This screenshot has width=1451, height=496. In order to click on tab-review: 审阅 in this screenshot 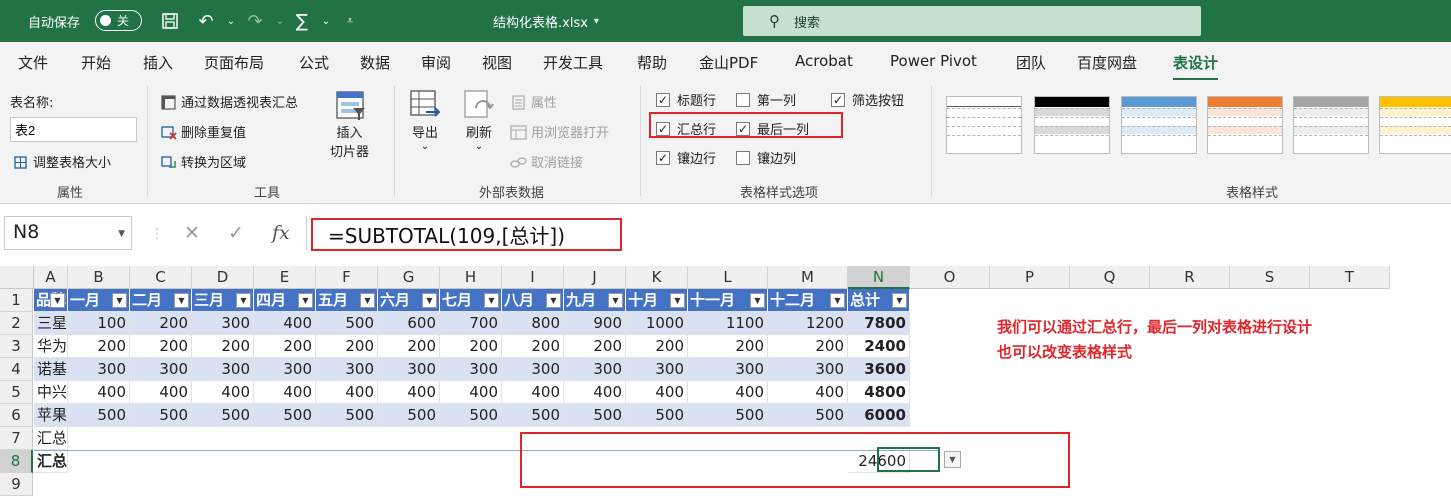, I will do `click(436, 62)`.